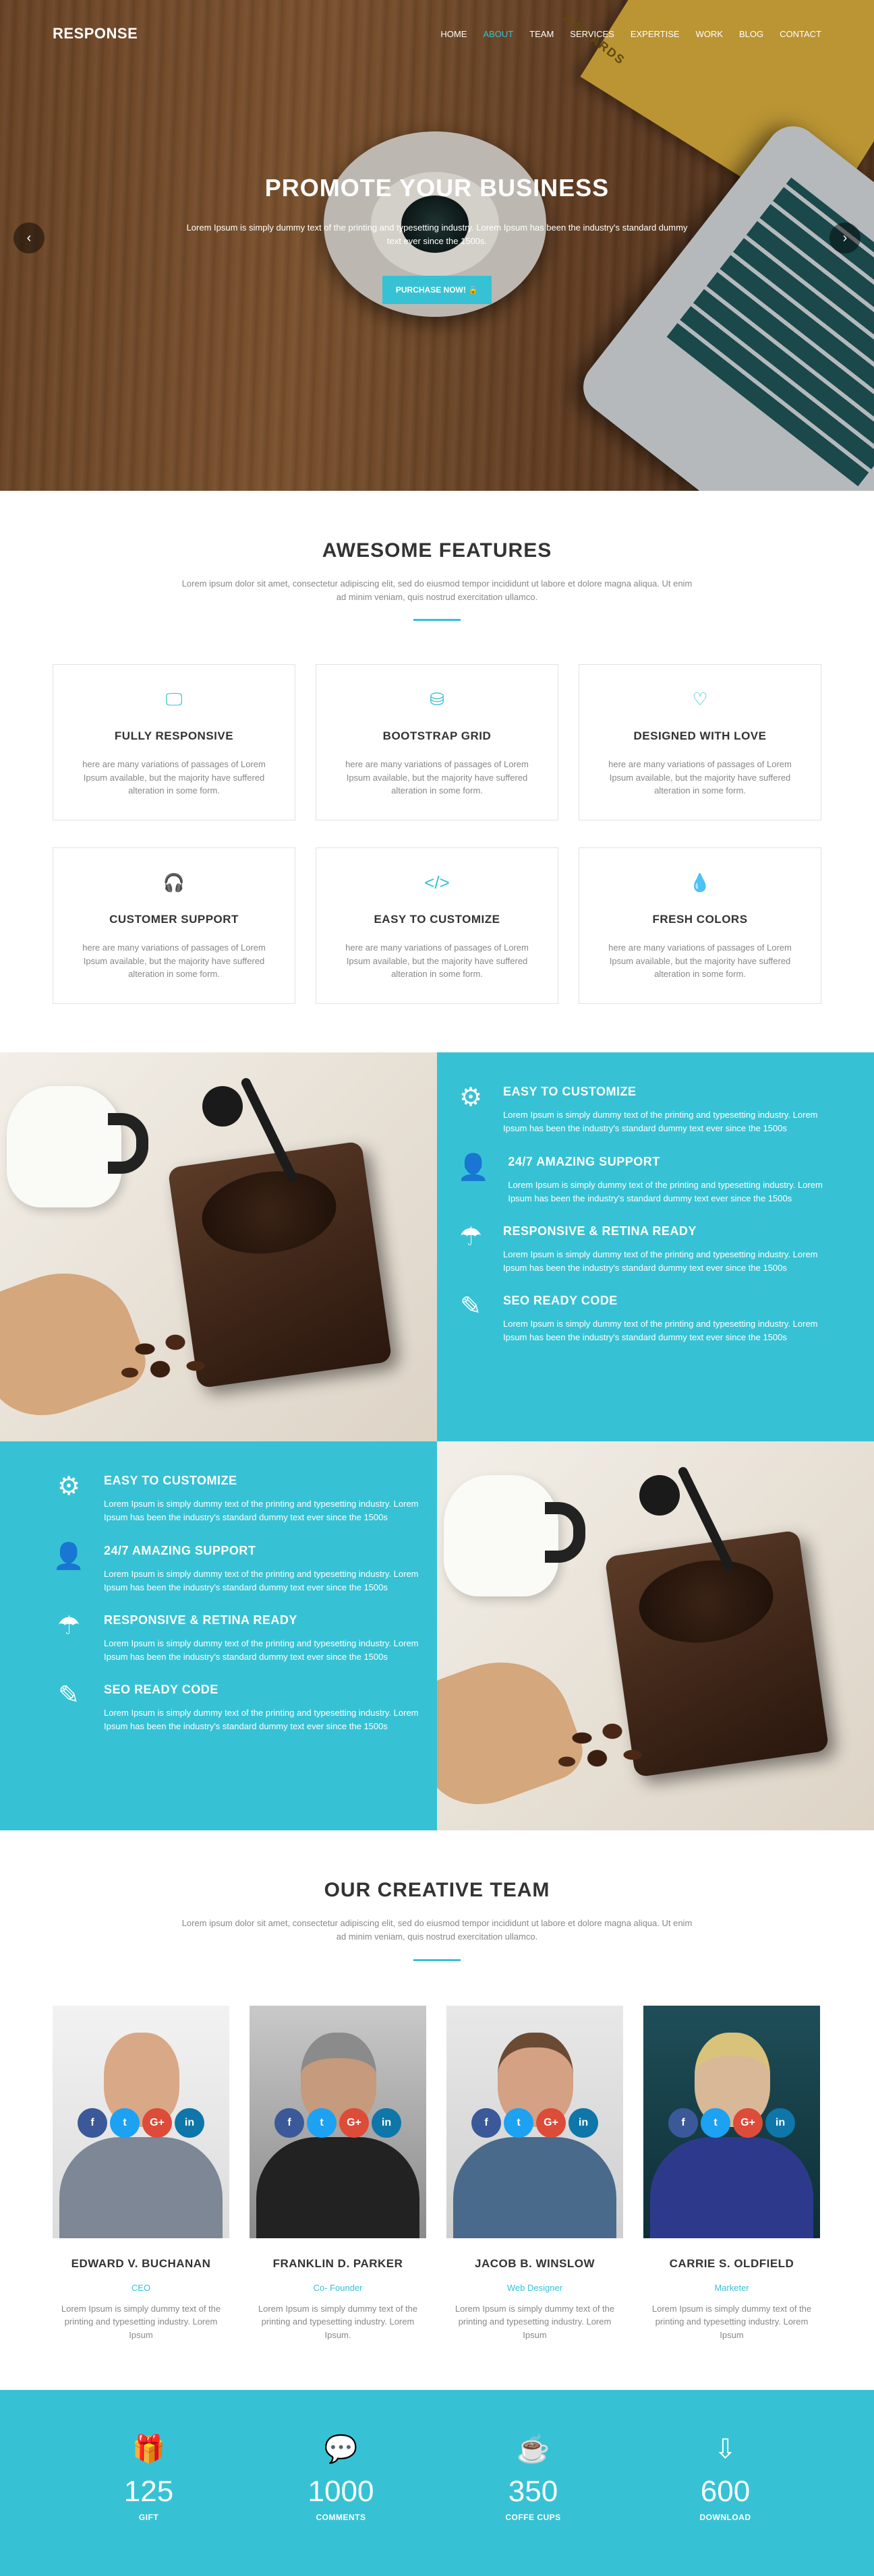 Image resolution: width=874 pixels, height=2576 pixels. Describe the element at coordinates (437, 919) in the screenshot. I see `feature-title: EASY TO CUSTOMIZE` at that location.